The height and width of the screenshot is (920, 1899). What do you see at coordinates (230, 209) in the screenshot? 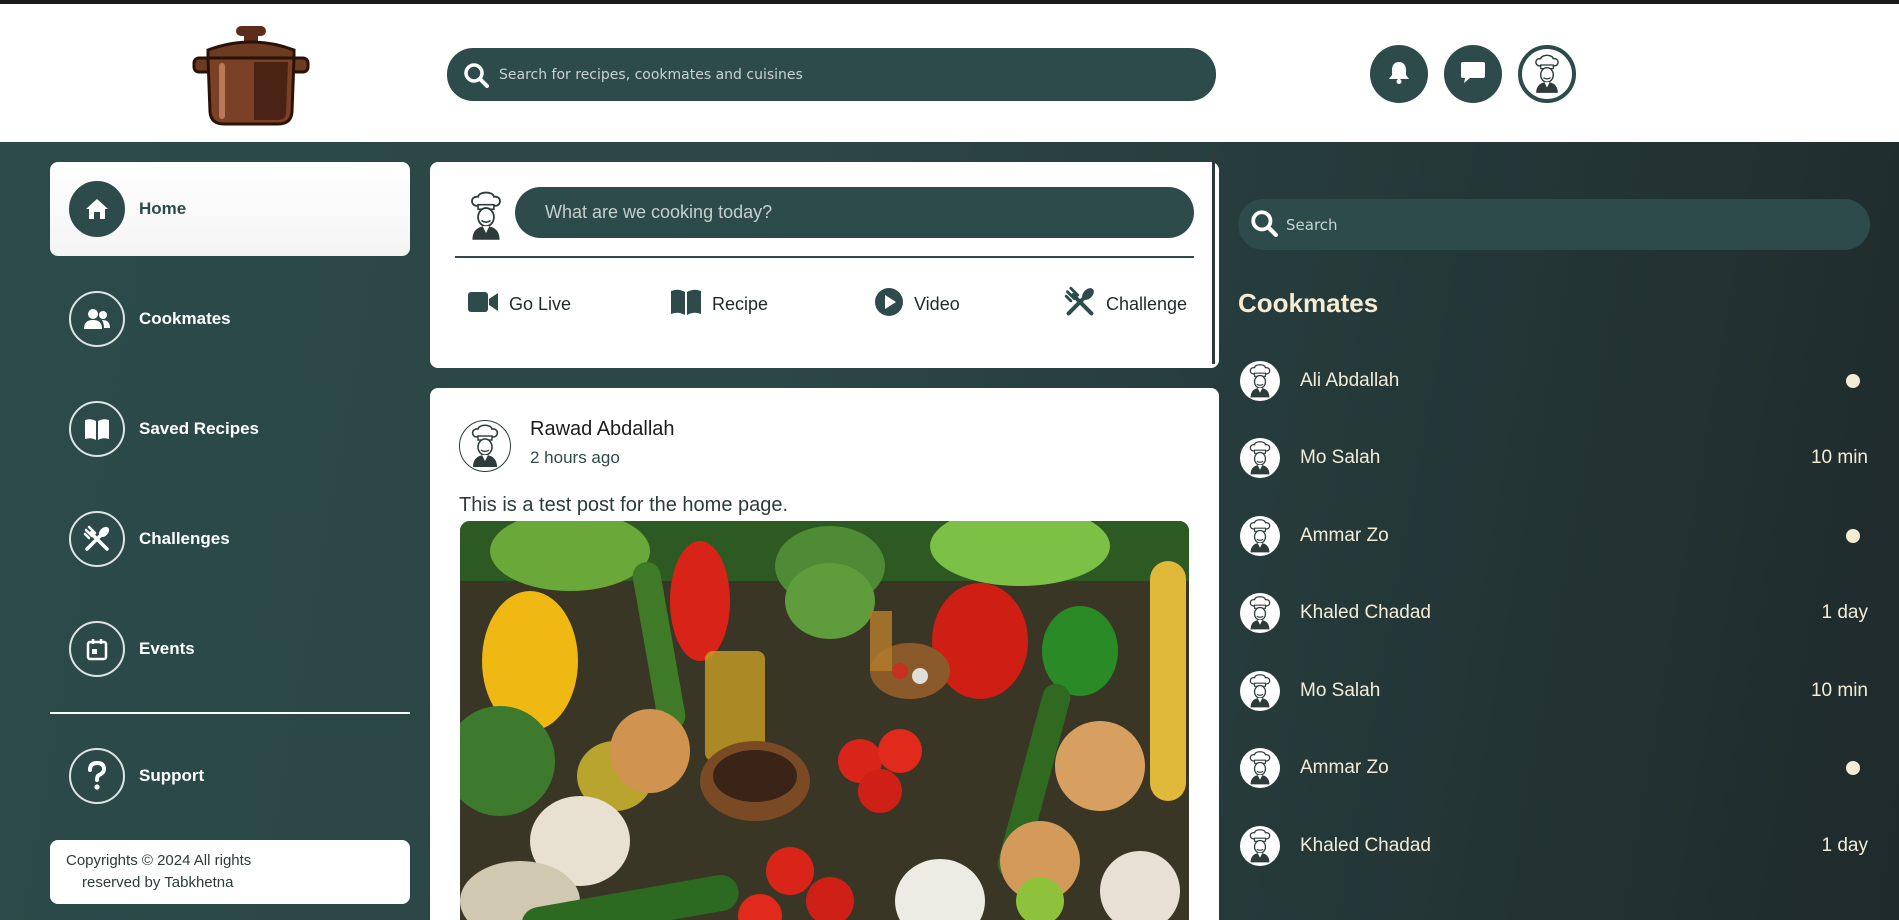
I see `sidebar-item-home: Home` at bounding box center [230, 209].